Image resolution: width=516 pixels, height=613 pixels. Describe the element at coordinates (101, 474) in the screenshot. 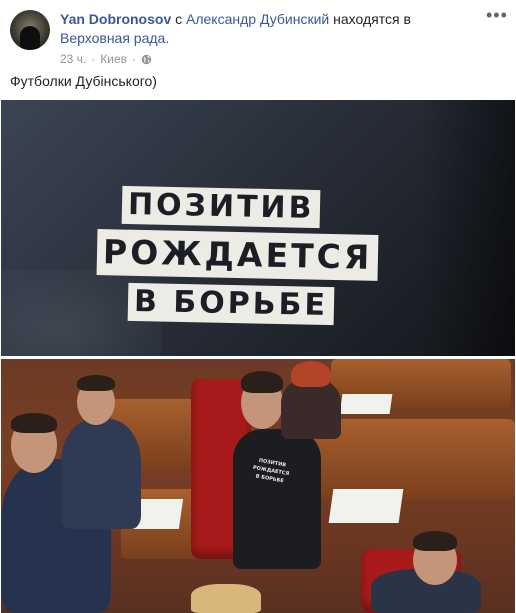

I see `person-middle-left` at that location.